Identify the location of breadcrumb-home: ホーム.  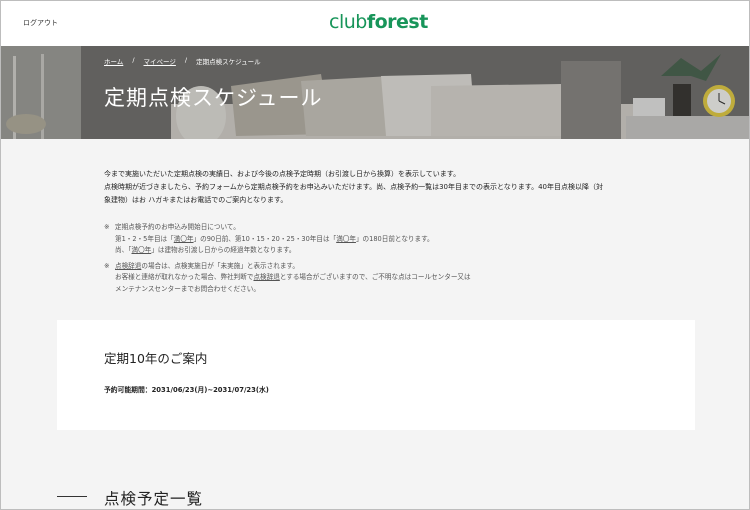
(113, 61).